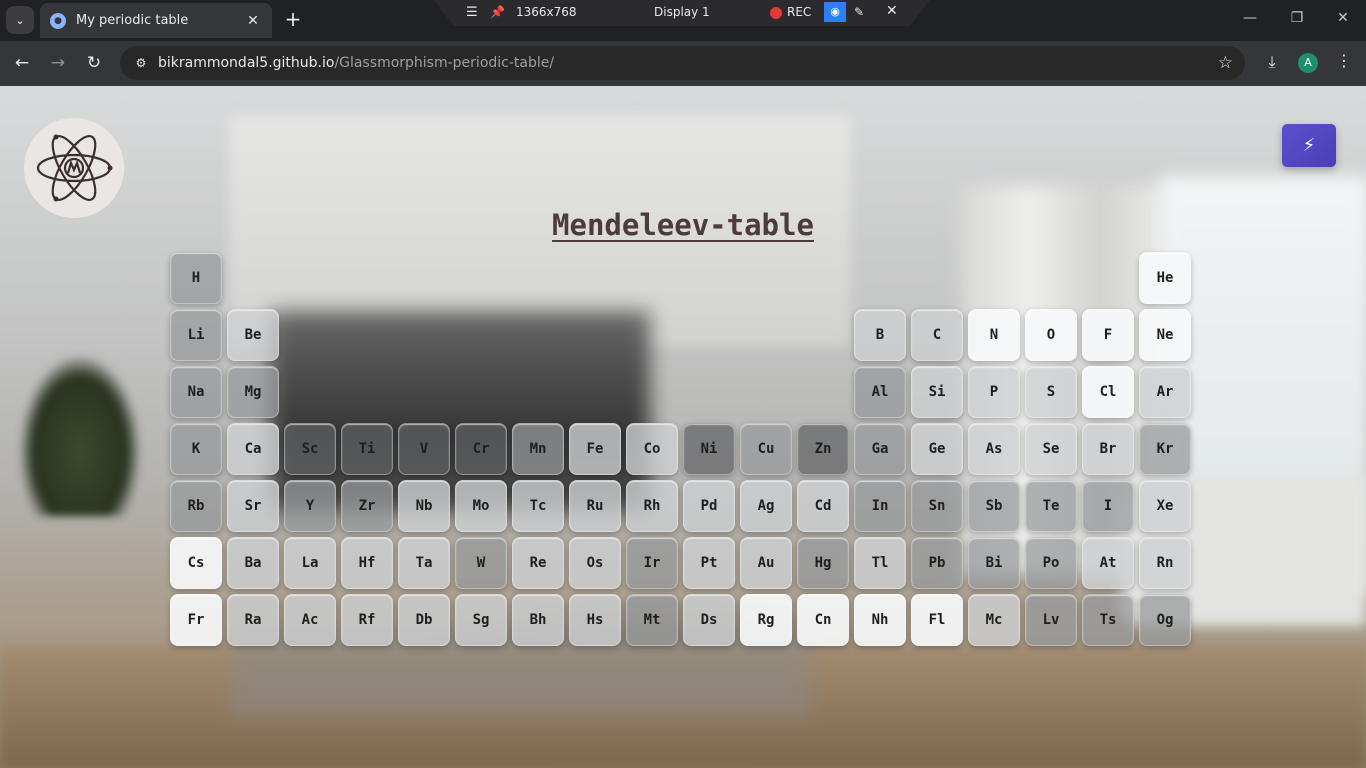 The image size is (1366, 768). I want to click on element-mc: Mc, so click(994, 620).